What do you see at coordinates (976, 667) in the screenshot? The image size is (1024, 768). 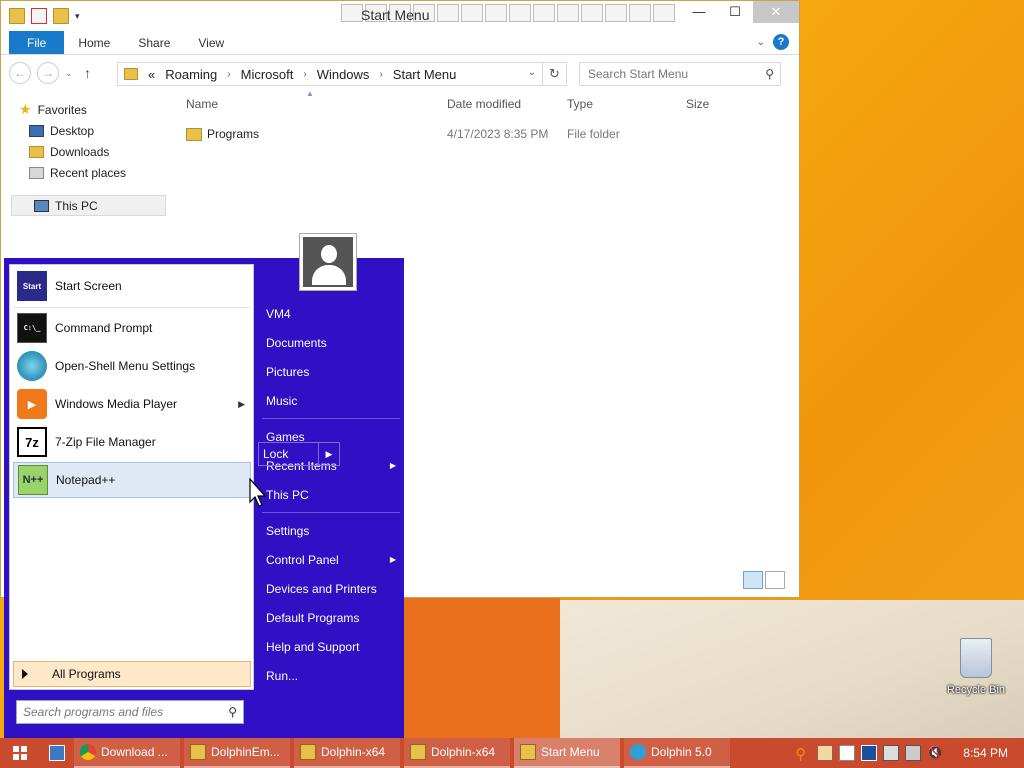 I see `recycle-bin: Recycle Bin` at bounding box center [976, 667].